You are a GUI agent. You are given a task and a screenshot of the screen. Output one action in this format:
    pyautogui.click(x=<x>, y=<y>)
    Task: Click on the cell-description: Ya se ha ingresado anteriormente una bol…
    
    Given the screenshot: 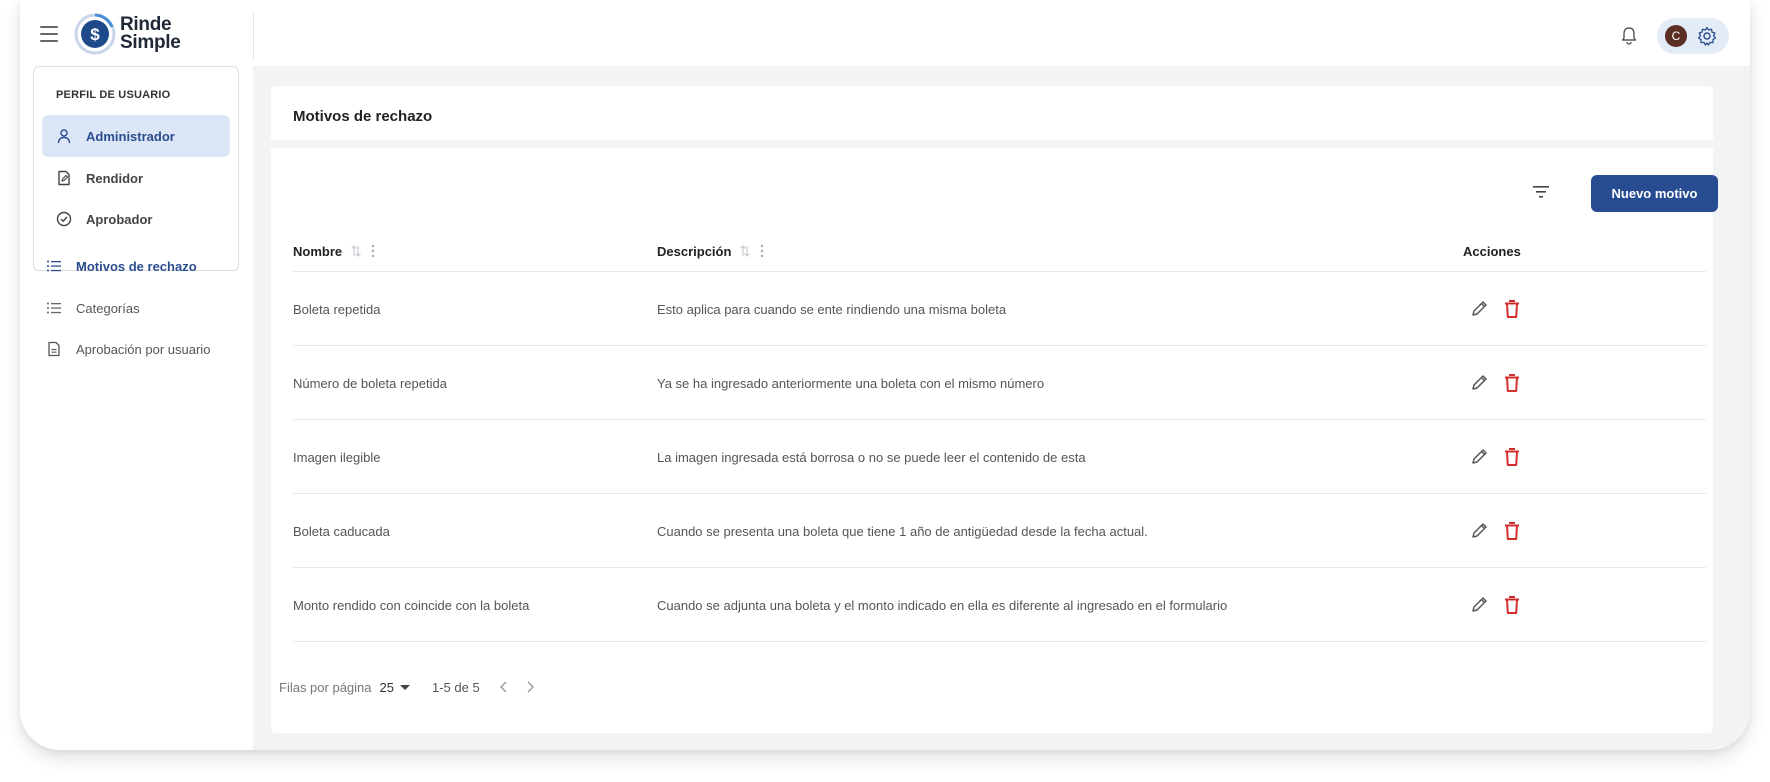 What is the action you would take?
    pyautogui.click(x=851, y=383)
    